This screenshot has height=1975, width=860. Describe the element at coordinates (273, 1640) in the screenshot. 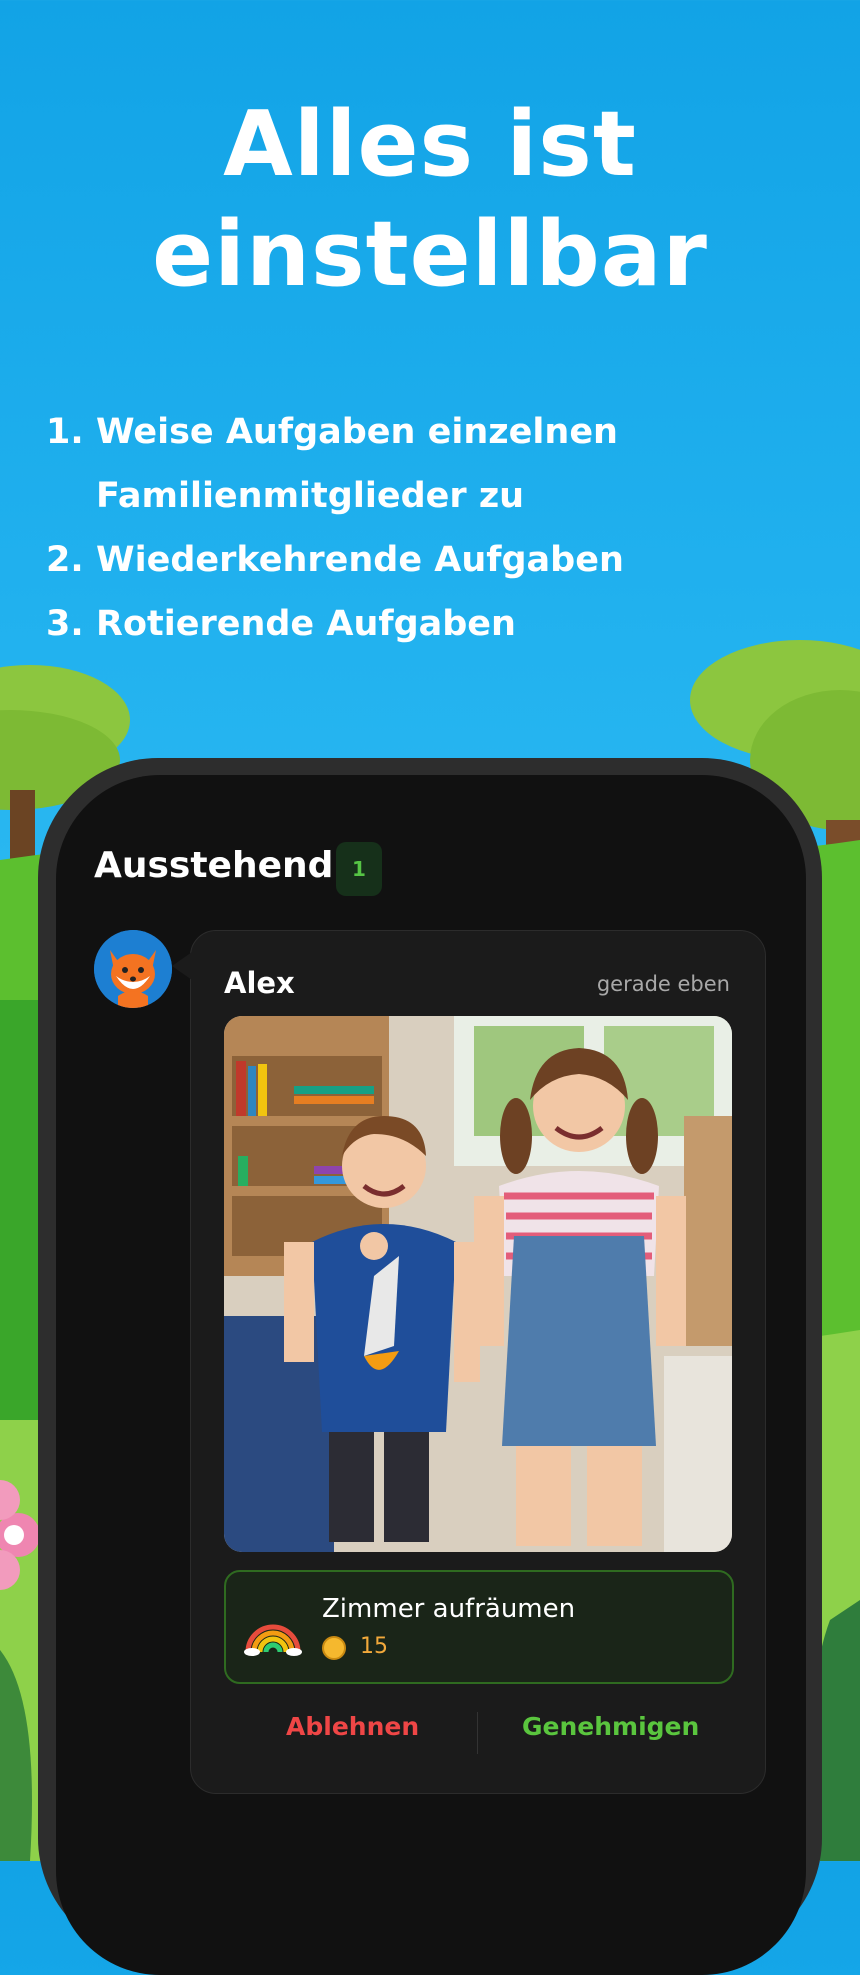

I see `rainbow-icon` at that location.